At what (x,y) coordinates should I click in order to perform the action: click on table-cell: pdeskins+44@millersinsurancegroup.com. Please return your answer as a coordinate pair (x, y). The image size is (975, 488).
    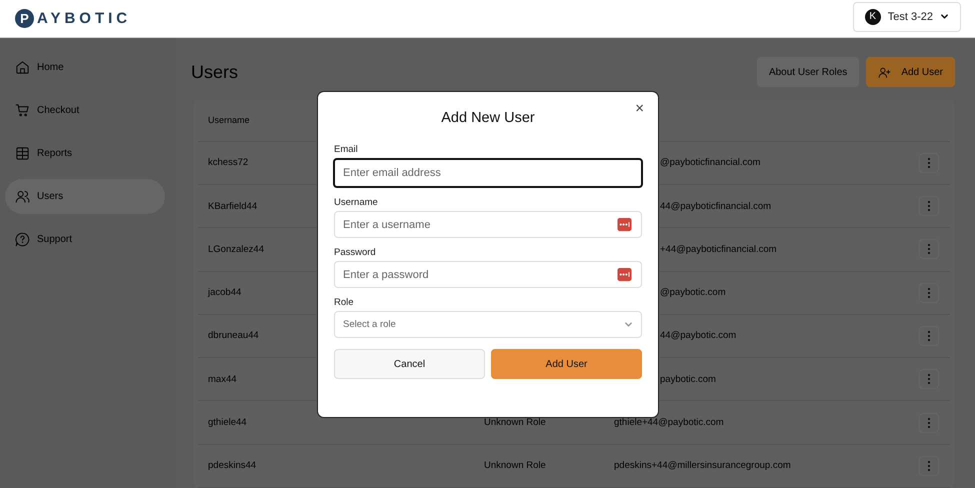
    Looking at the image, I should click on (702, 466).